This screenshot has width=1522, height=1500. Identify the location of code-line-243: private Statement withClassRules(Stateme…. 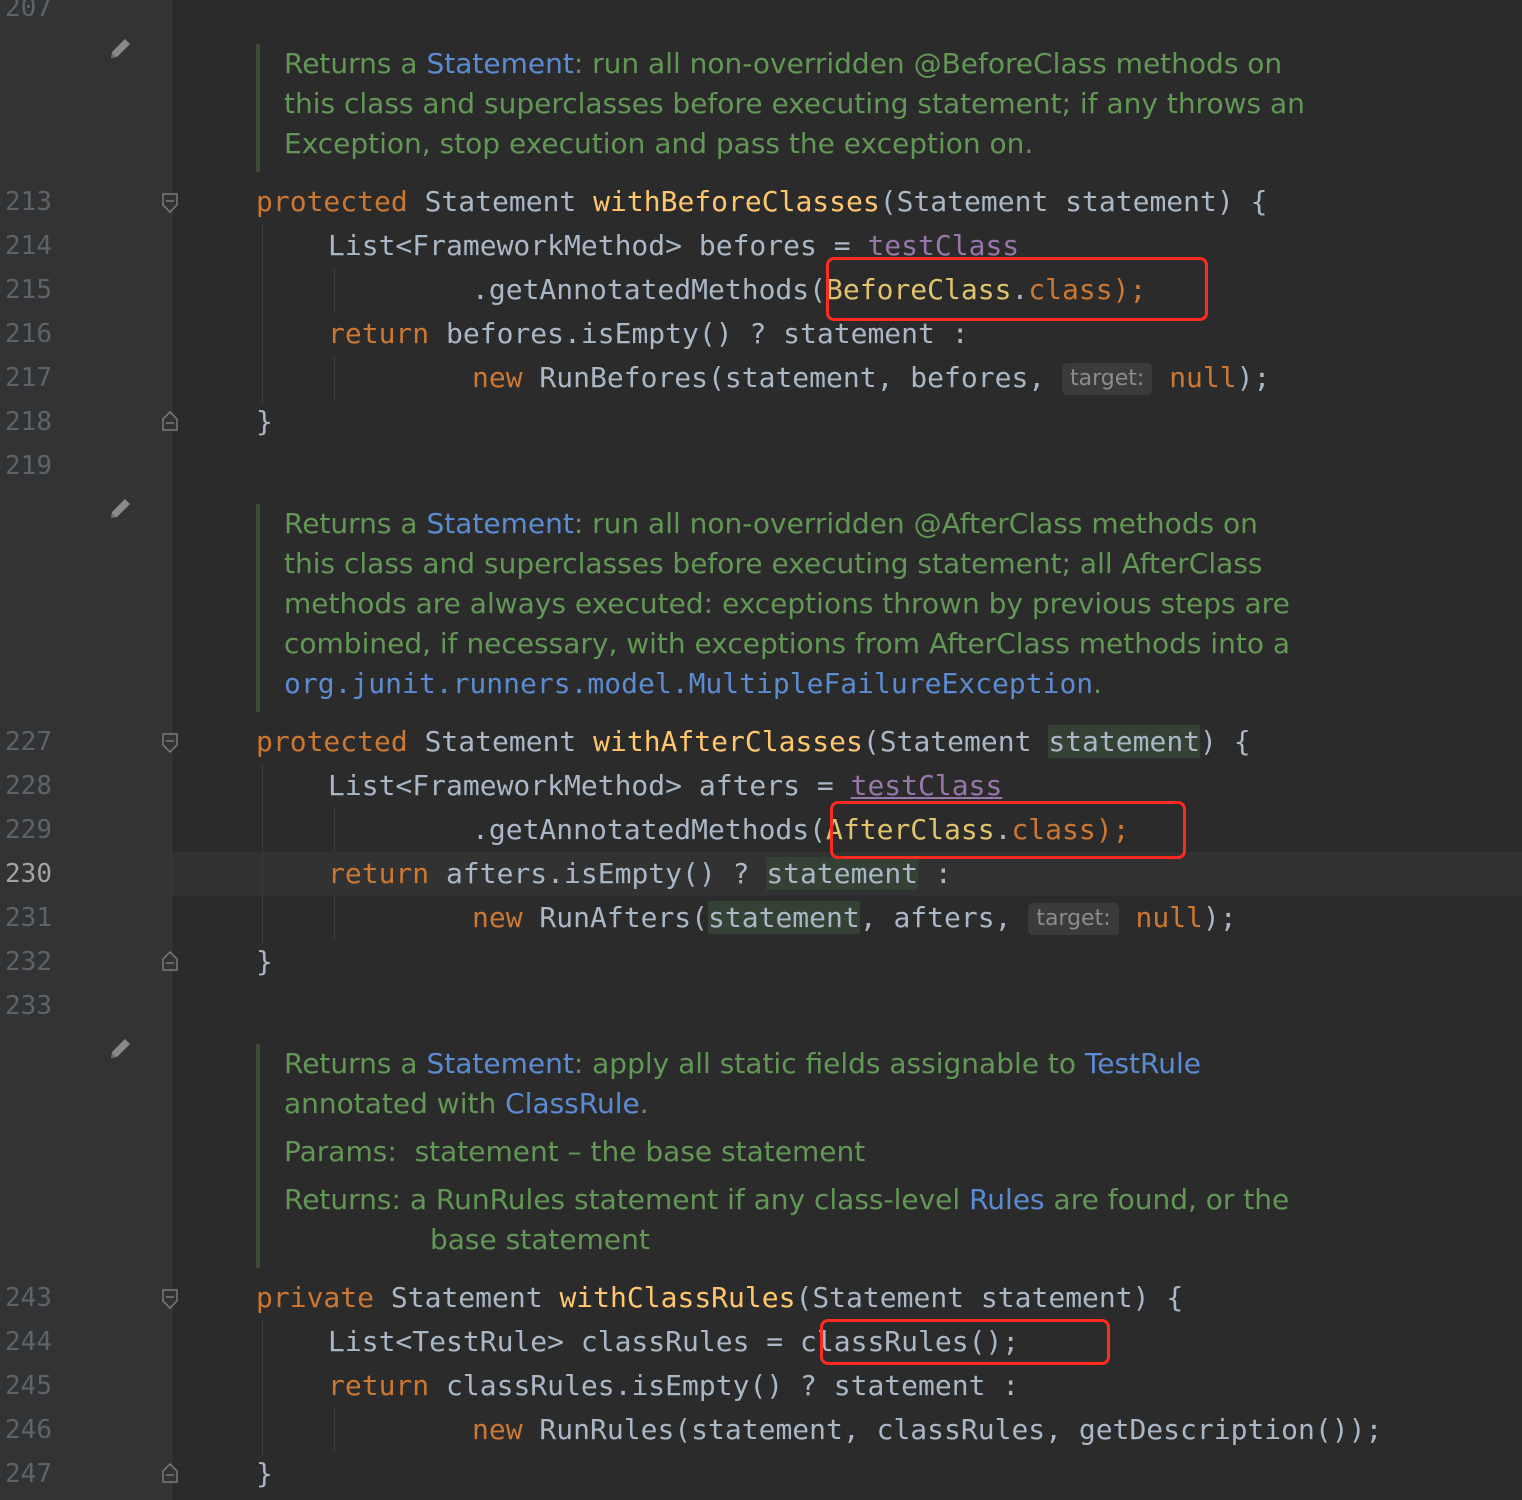
(719, 1298).